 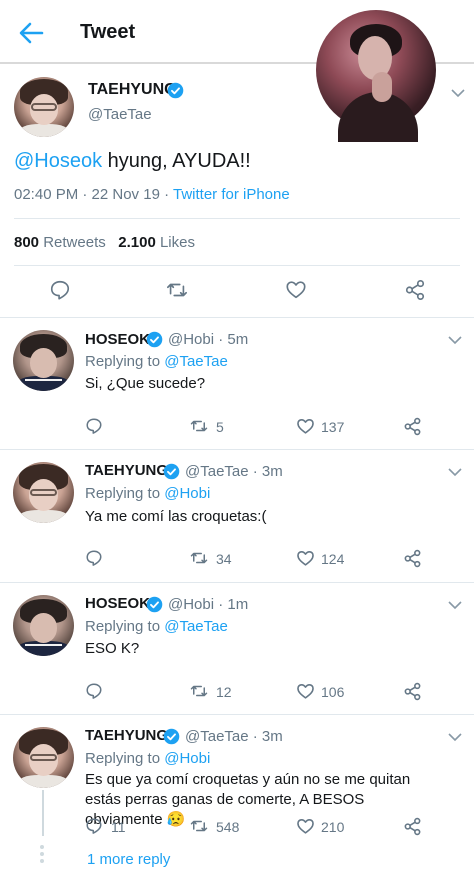 What do you see at coordinates (112, 648) in the screenshot?
I see `reply-text: ESO K?` at bounding box center [112, 648].